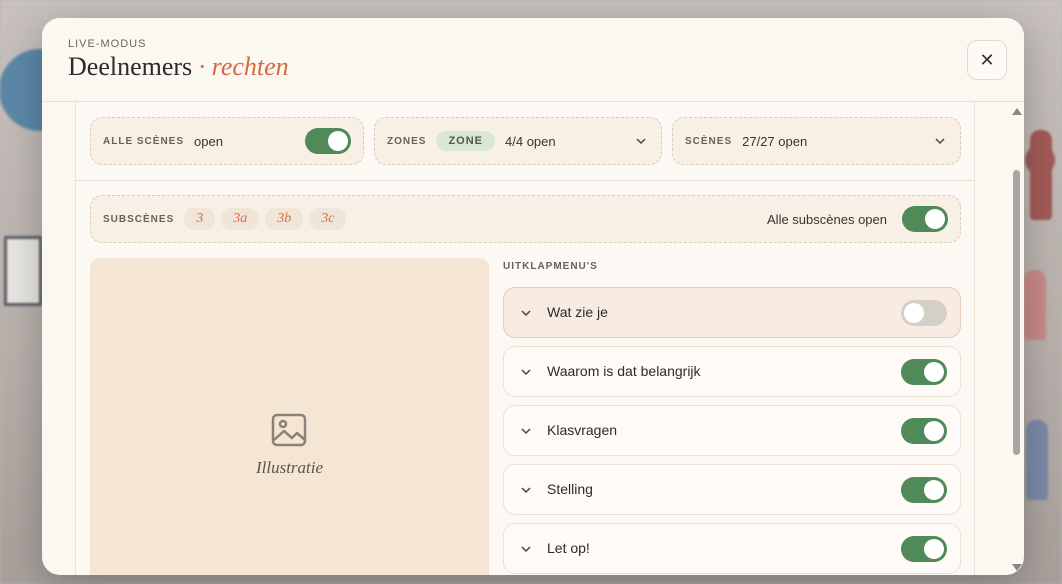 The image size is (1062, 584). Describe the element at coordinates (208, 141) in the screenshot. I see `all-scenes-value: open` at that location.